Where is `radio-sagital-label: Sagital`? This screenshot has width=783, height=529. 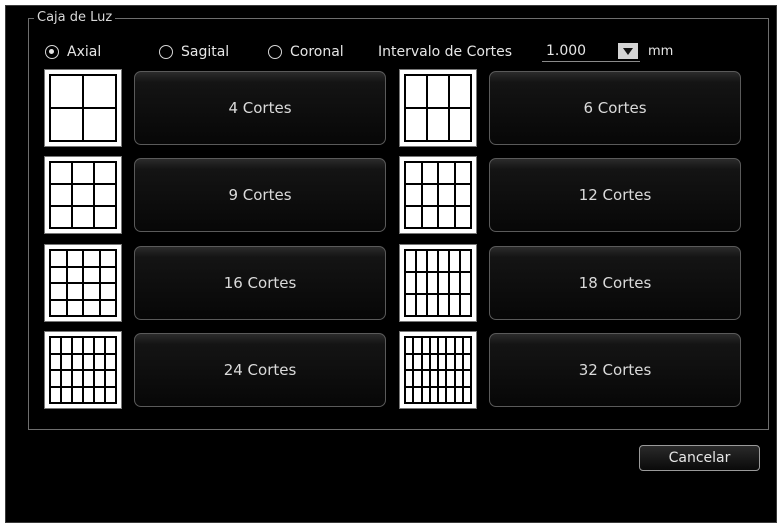 radio-sagital-label: Sagital is located at coordinates (205, 52).